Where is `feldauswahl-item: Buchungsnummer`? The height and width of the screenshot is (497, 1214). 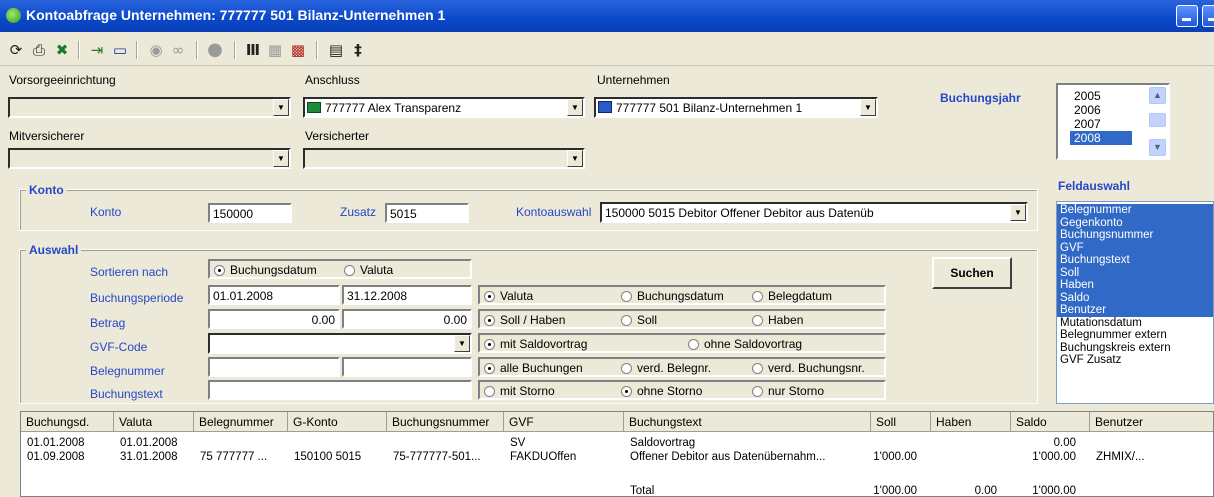 feldauswahl-item: Buchungsnummer is located at coordinates (1135, 235).